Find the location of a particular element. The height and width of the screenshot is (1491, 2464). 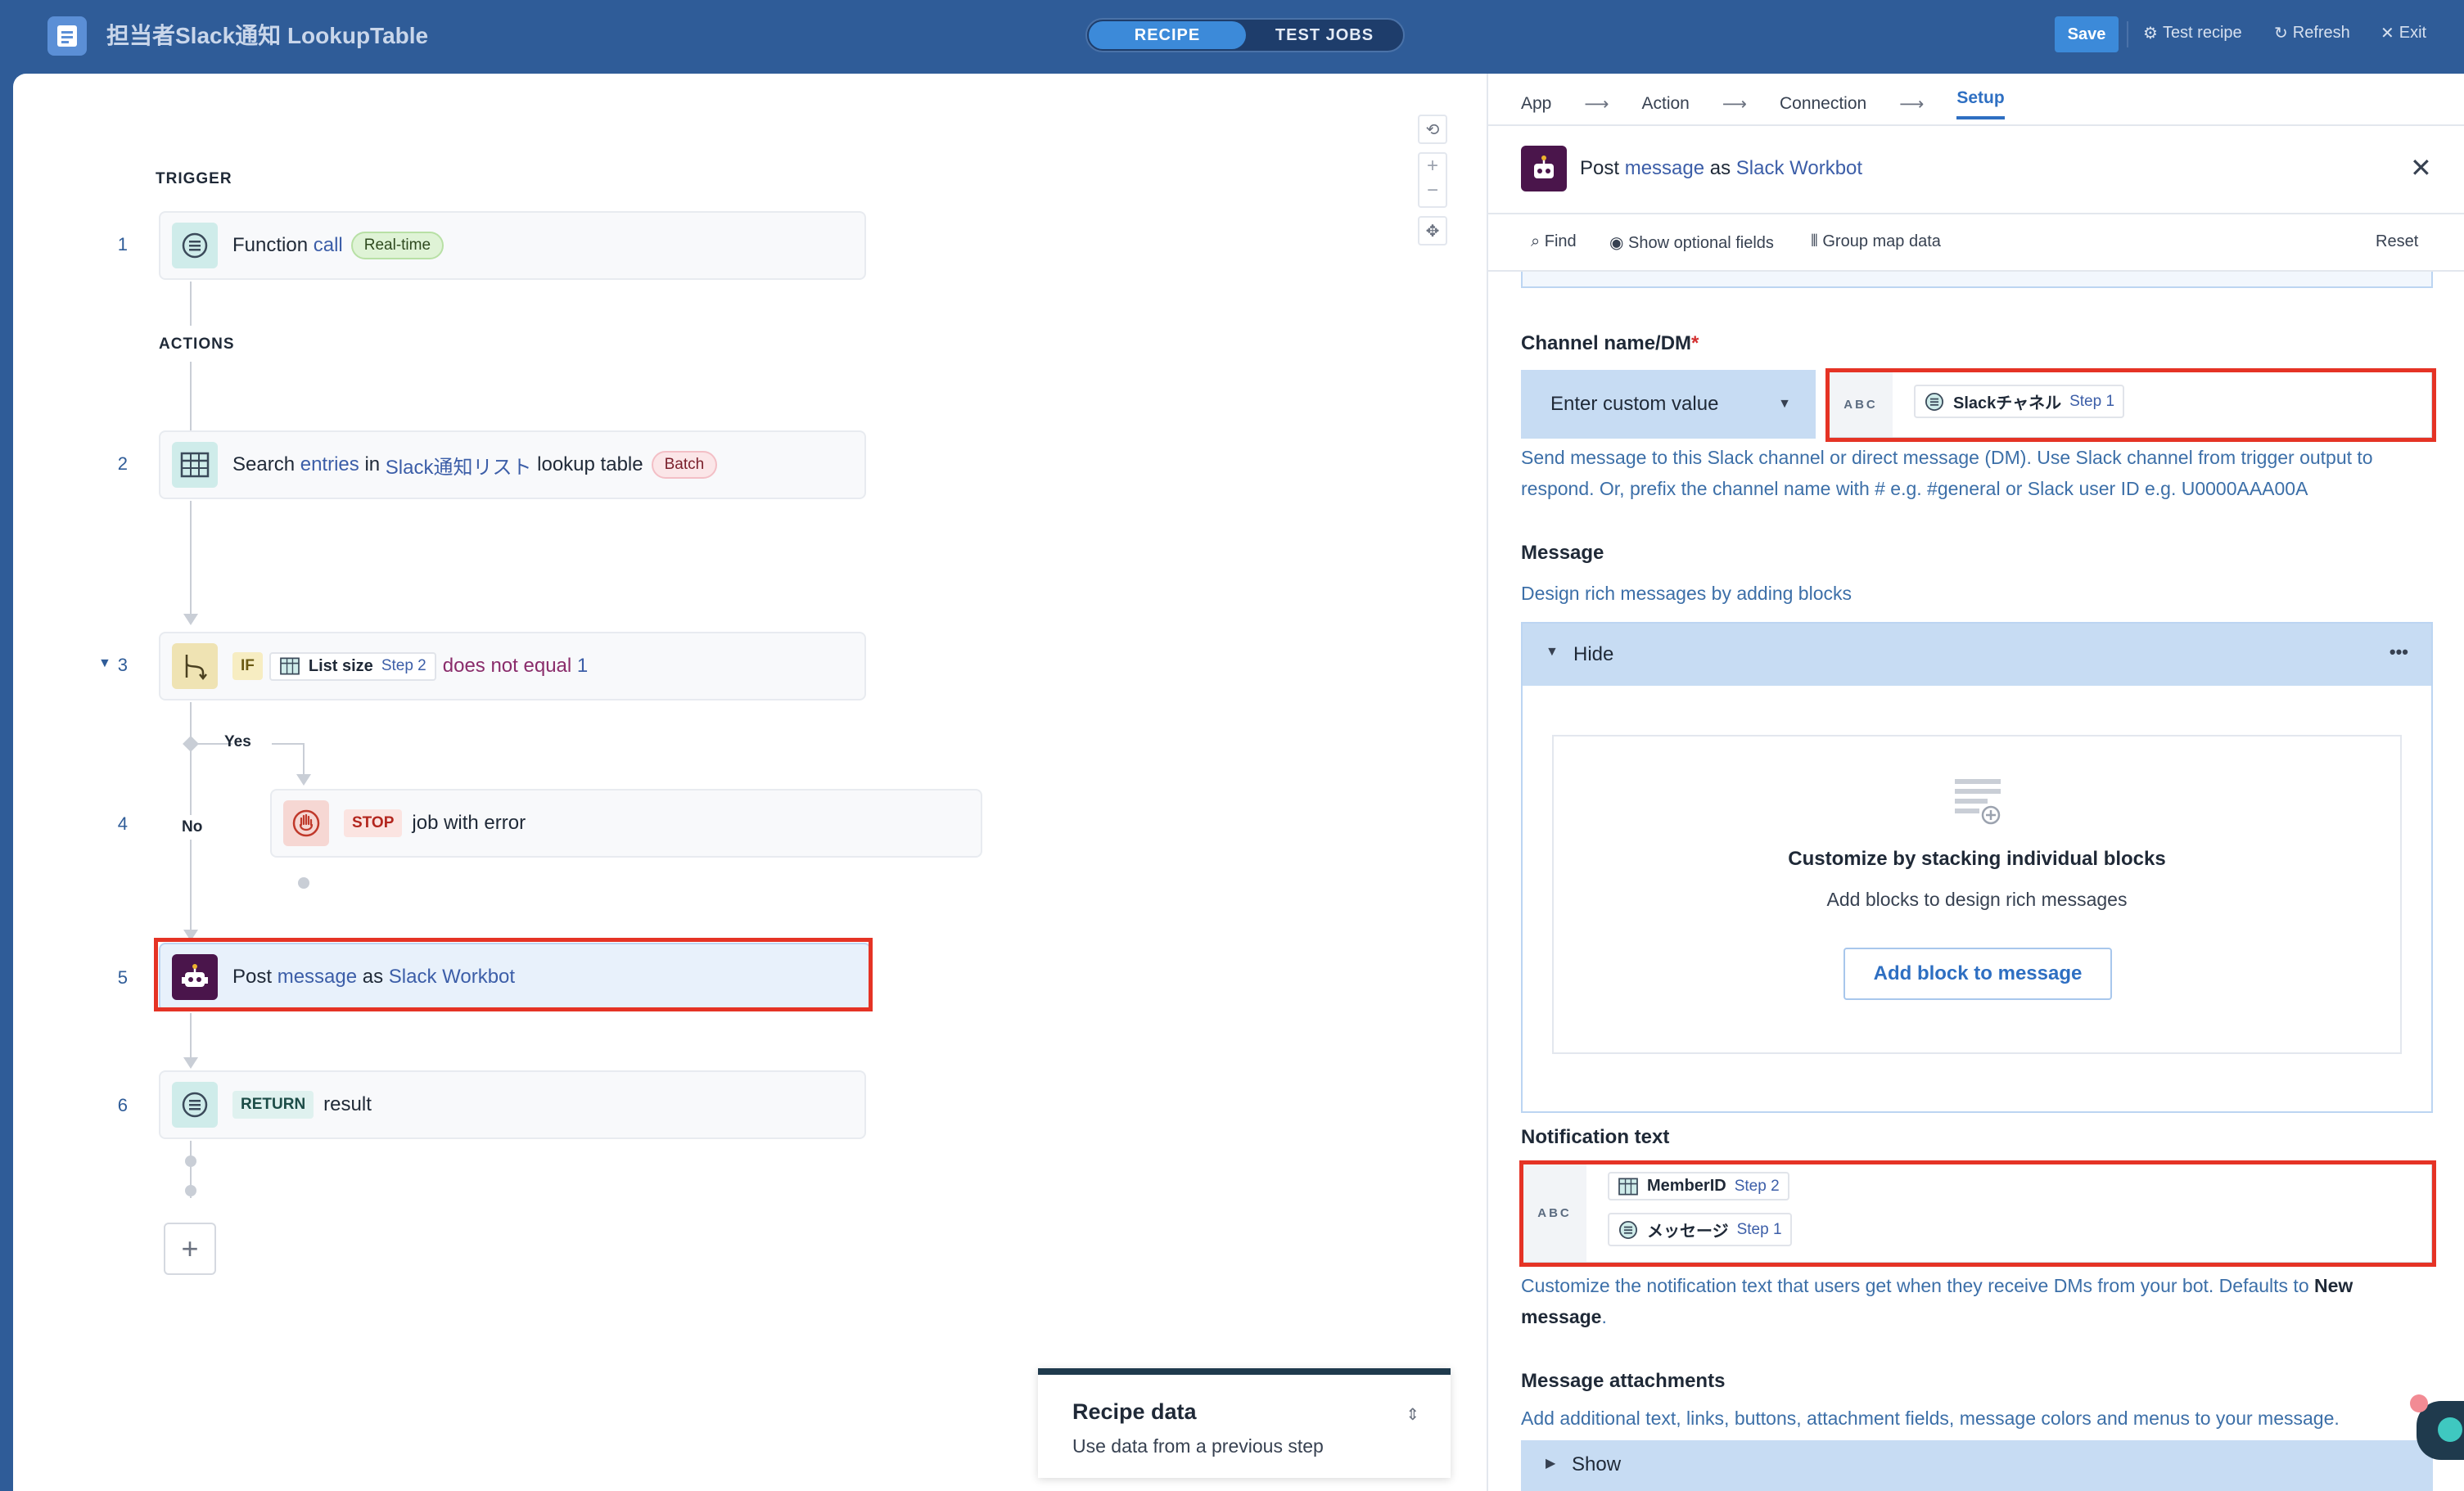

crumb-setup: Setup is located at coordinates (1980, 103).